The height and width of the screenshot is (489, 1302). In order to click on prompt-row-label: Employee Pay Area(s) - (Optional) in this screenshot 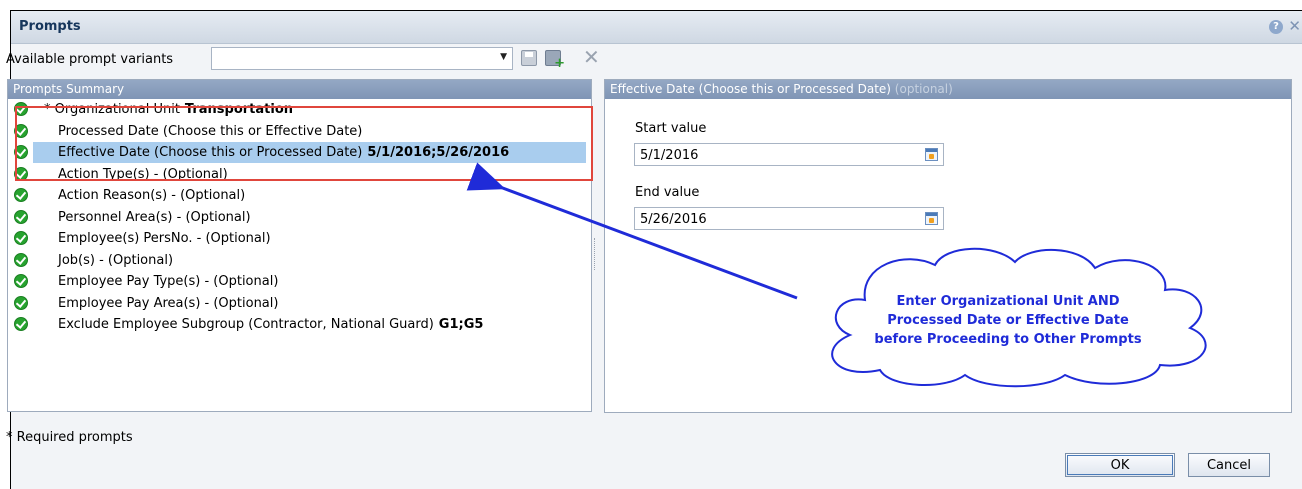, I will do `click(168, 303)`.